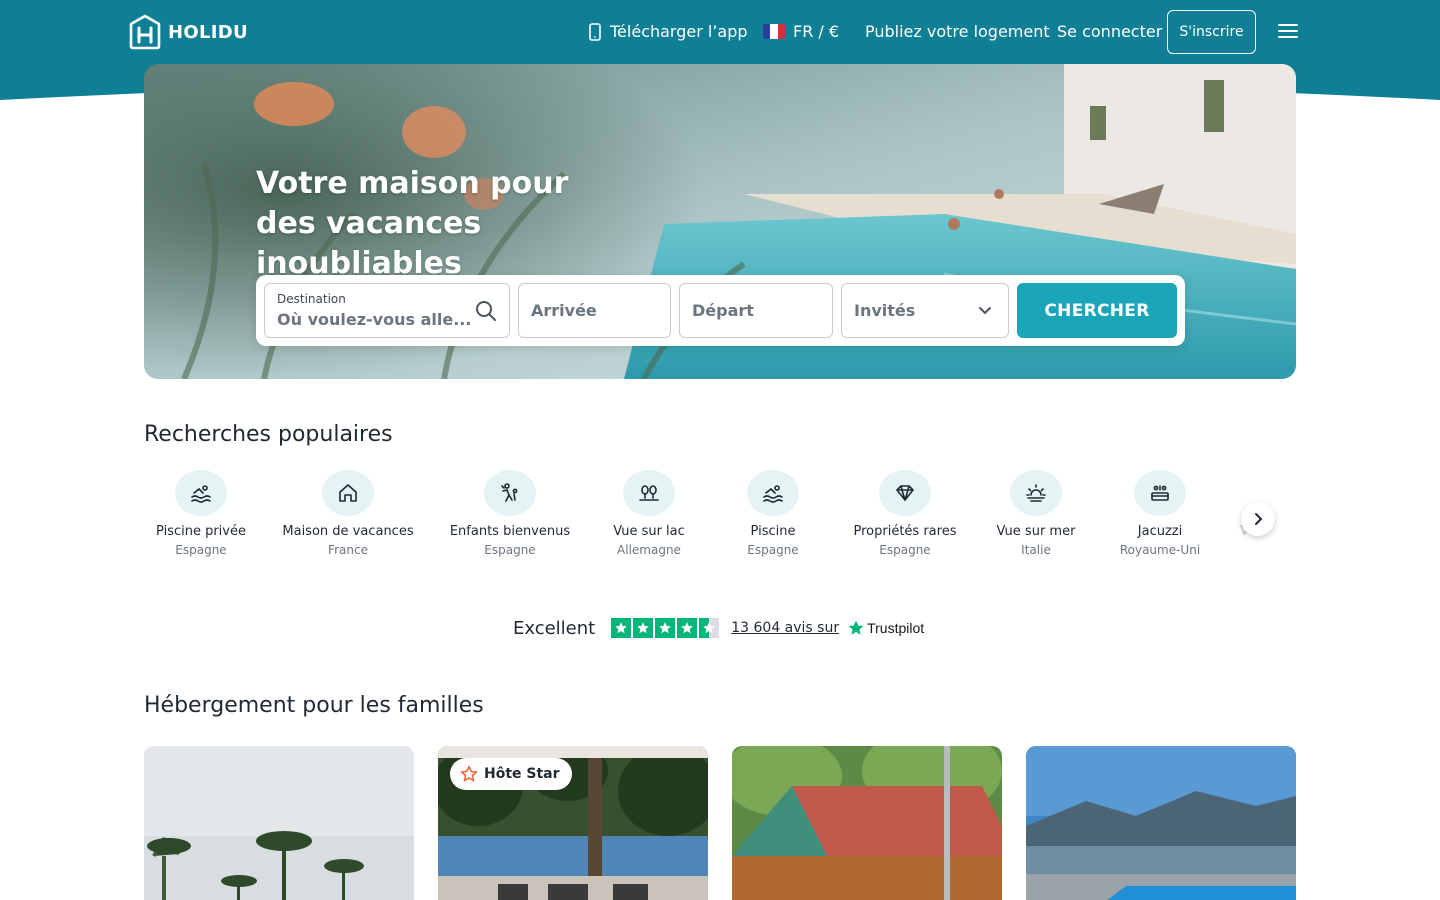 Image resolution: width=1440 pixels, height=900 pixels. Describe the element at coordinates (649, 513) in the screenshot. I see `popular-item-lake-view: Vue sur lac Allemagne` at that location.